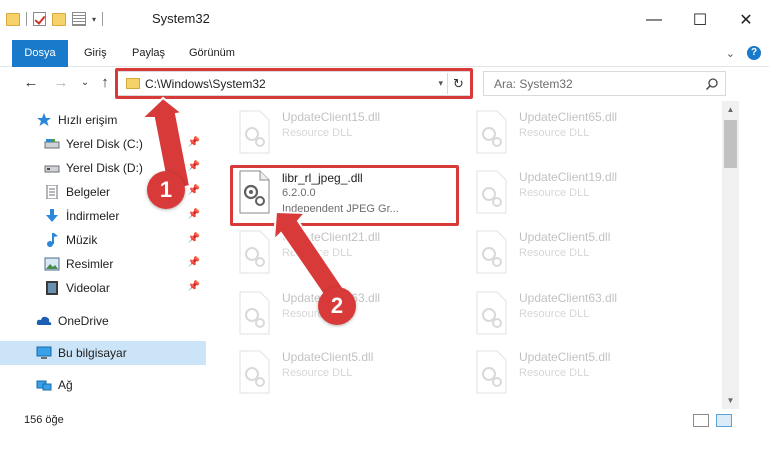 This screenshot has height=464, width=769. I want to click on large-icons-view-button, so click(724, 420).